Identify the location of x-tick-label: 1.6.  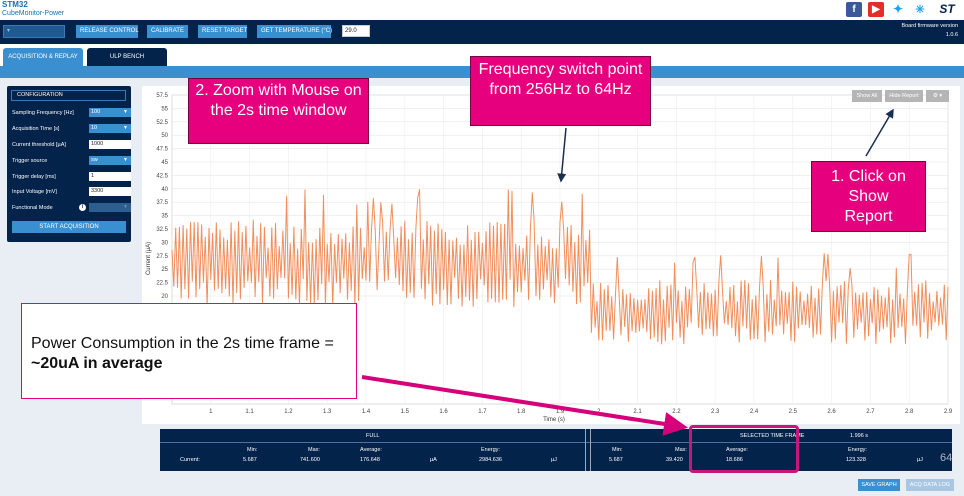
(443, 412).